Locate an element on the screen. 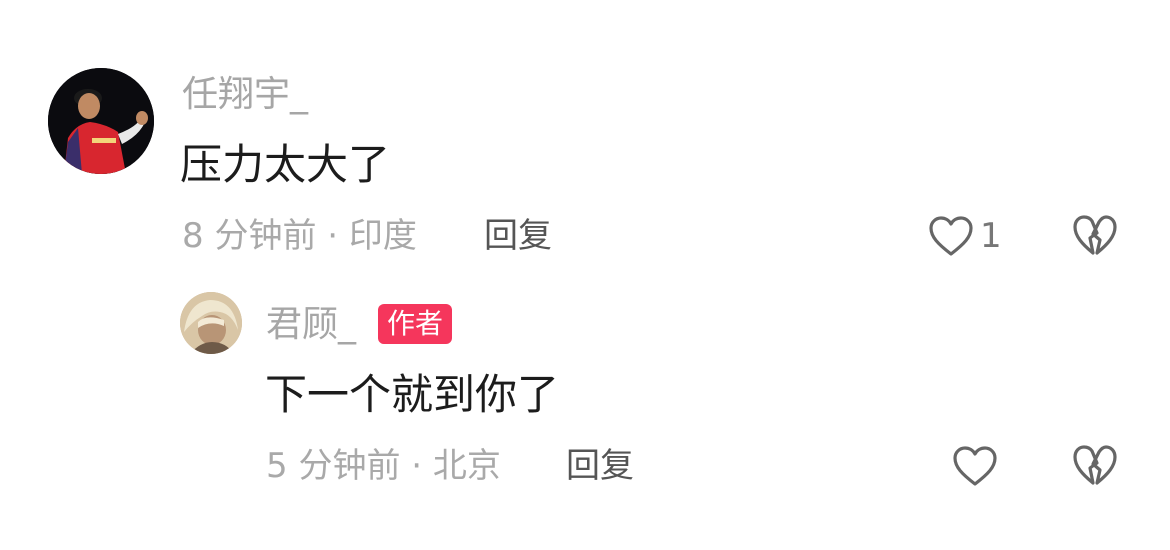  like-button is located at coordinates (978, 466).